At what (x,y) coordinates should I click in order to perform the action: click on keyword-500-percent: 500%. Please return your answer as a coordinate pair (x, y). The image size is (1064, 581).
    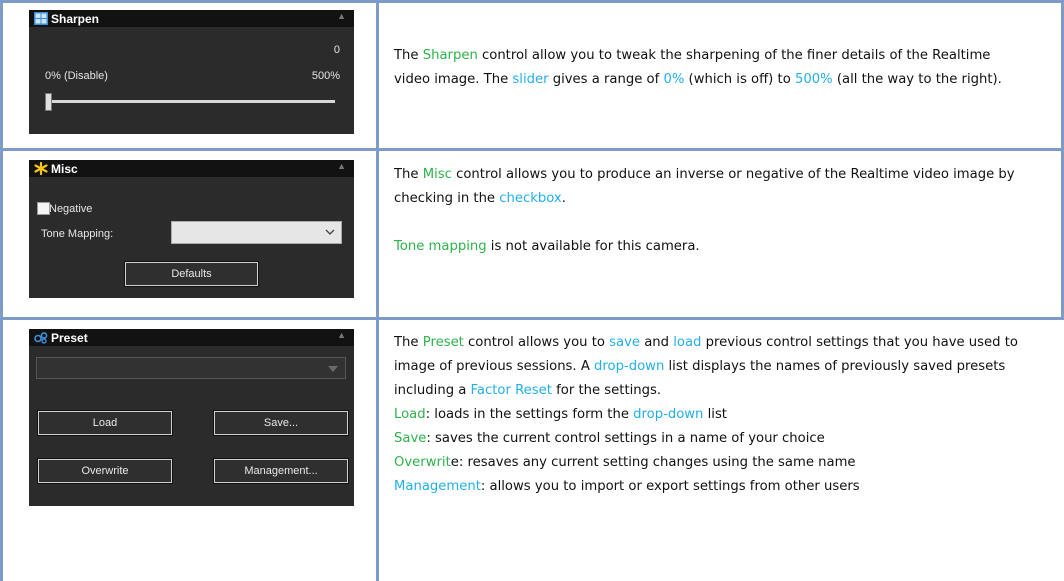
    Looking at the image, I should click on (813, 79).